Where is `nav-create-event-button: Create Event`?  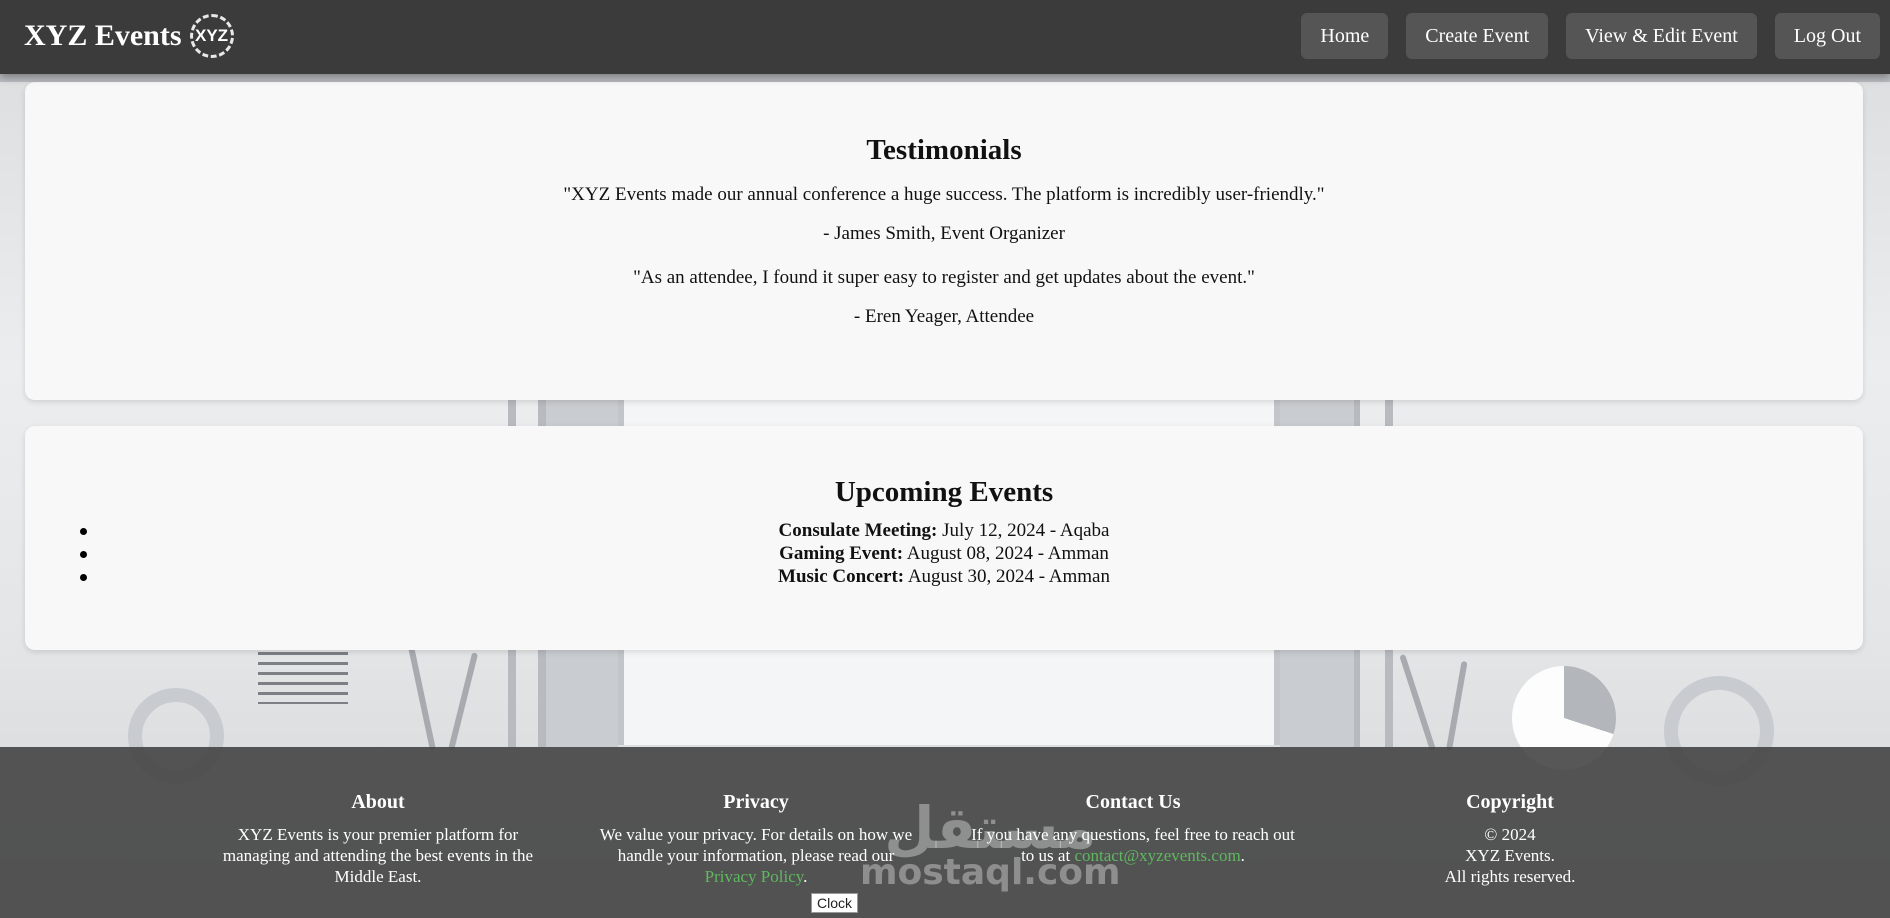
nav-create-event-button: Create Event is located at coordinates (1477, 36).